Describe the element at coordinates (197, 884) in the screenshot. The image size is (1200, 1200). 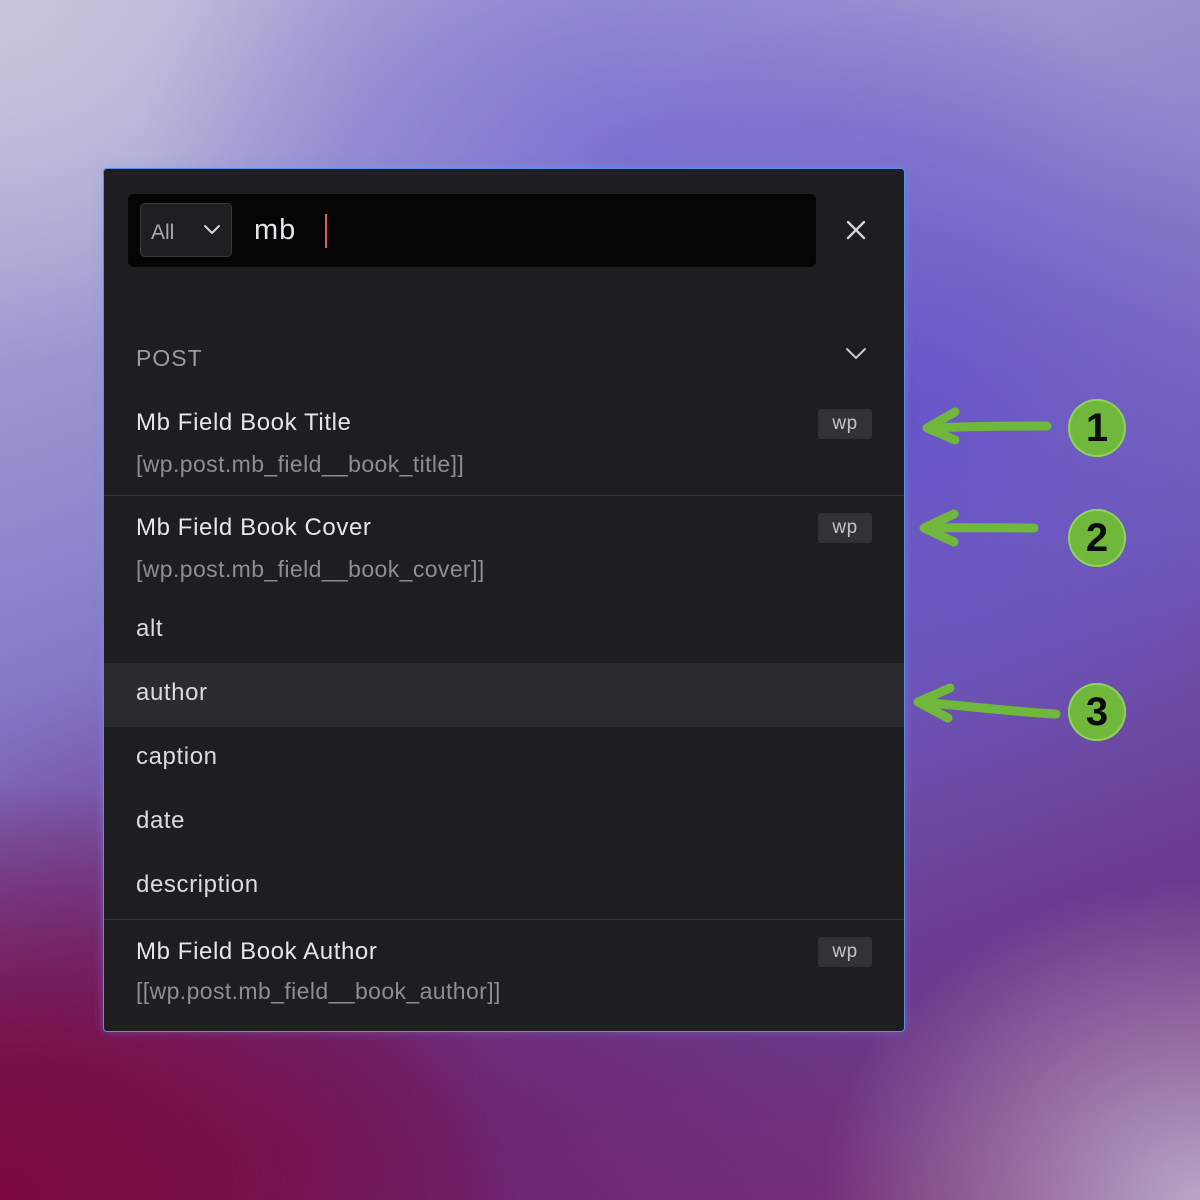
I see `subfield-label: description` at that location.